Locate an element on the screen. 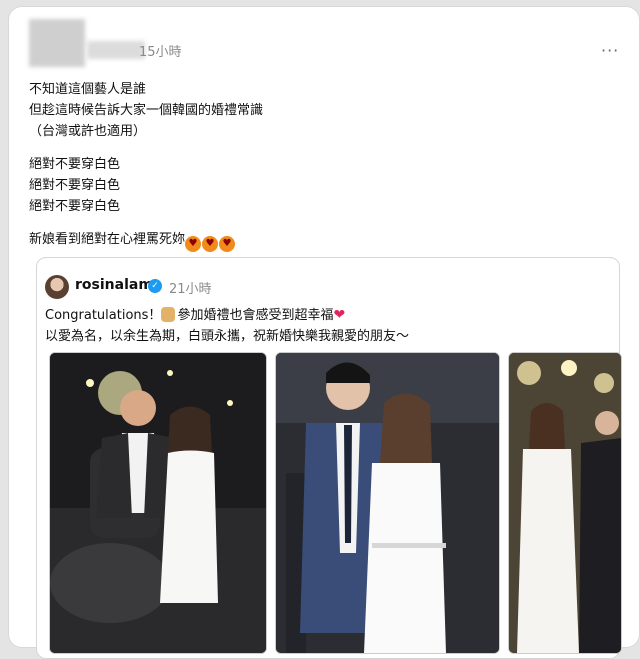 This screenshot has height=659, width=640. post-line: 但趁這時候告訴大家一個韓國的婚禮常識 is located at coordinates (146, 110).